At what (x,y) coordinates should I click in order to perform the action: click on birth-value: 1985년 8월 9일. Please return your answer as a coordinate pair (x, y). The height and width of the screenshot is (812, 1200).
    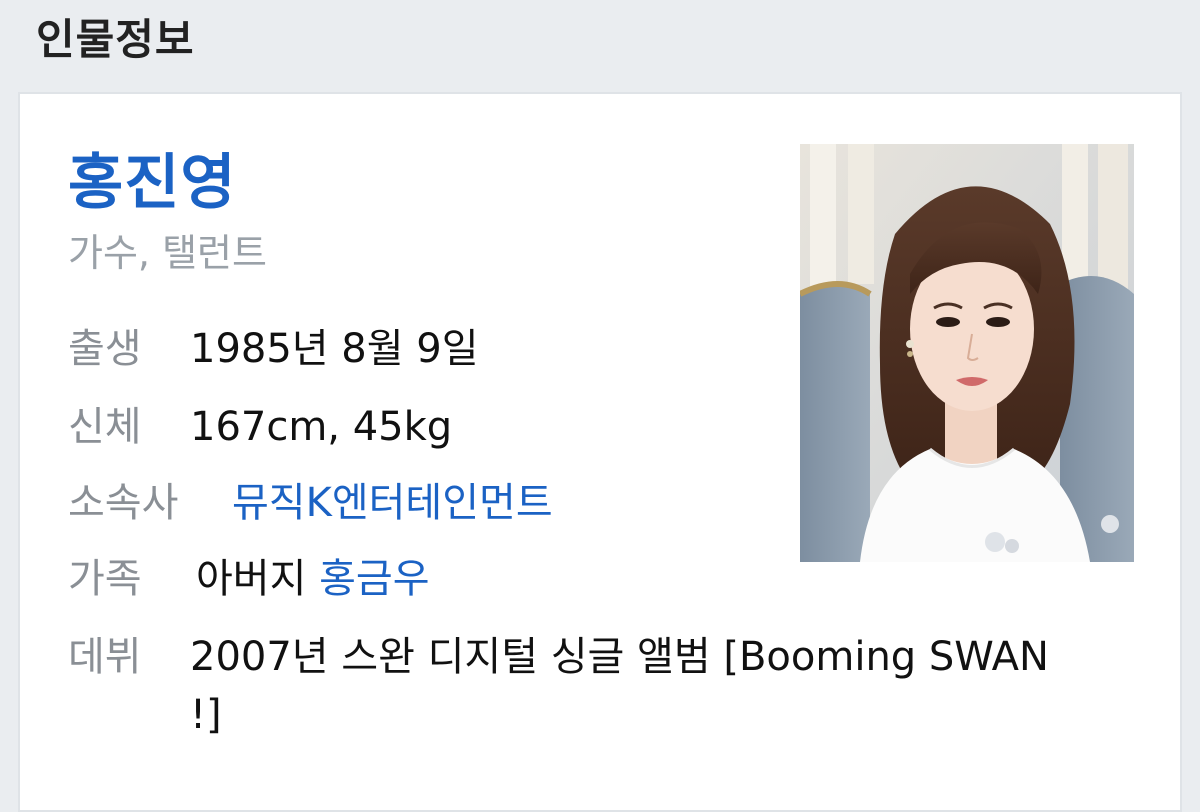
    Looking at the image, I should click on (334, 349).